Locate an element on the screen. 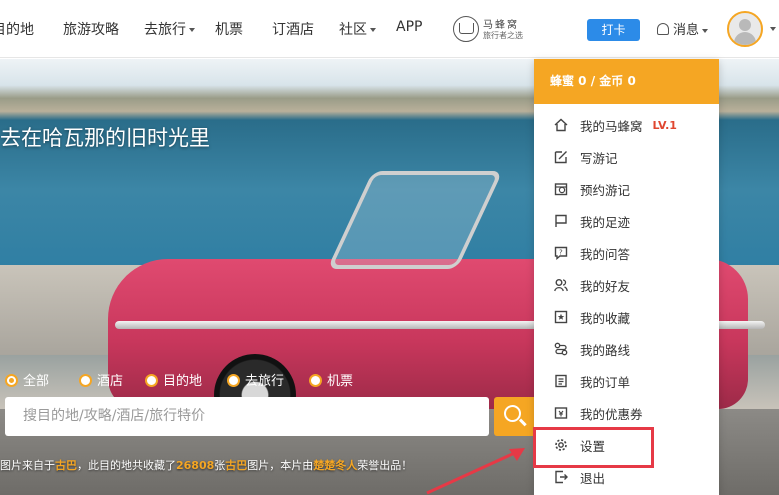 The image size is (779, 495). menu-item-my-friends: 我的好友 is located at coordinates (626, 285).